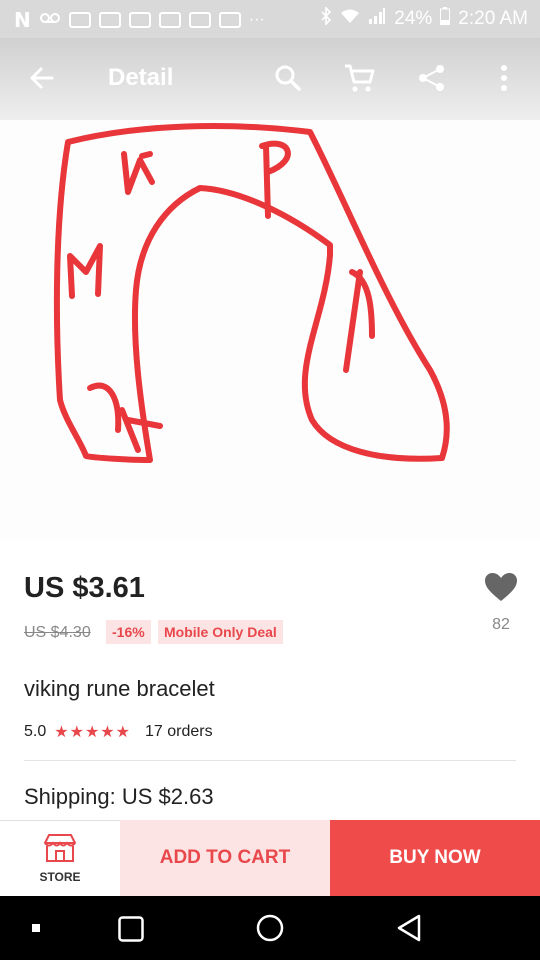 The width and height of the screenshot is (540, 960). I want to click on recent-apps-icon, so click(131, 931).